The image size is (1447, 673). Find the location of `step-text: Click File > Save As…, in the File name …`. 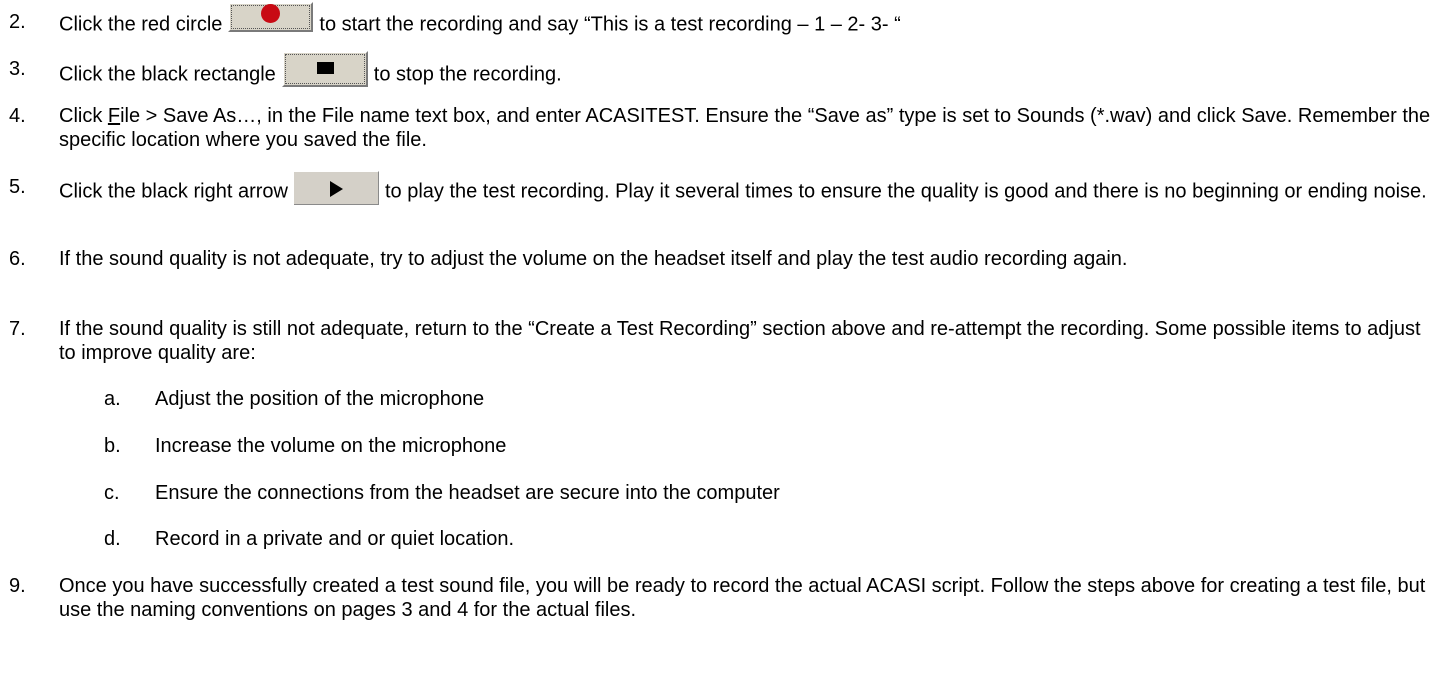

step-text: Click File > Save As…, in the File name … is located at coordinates (749, 128).